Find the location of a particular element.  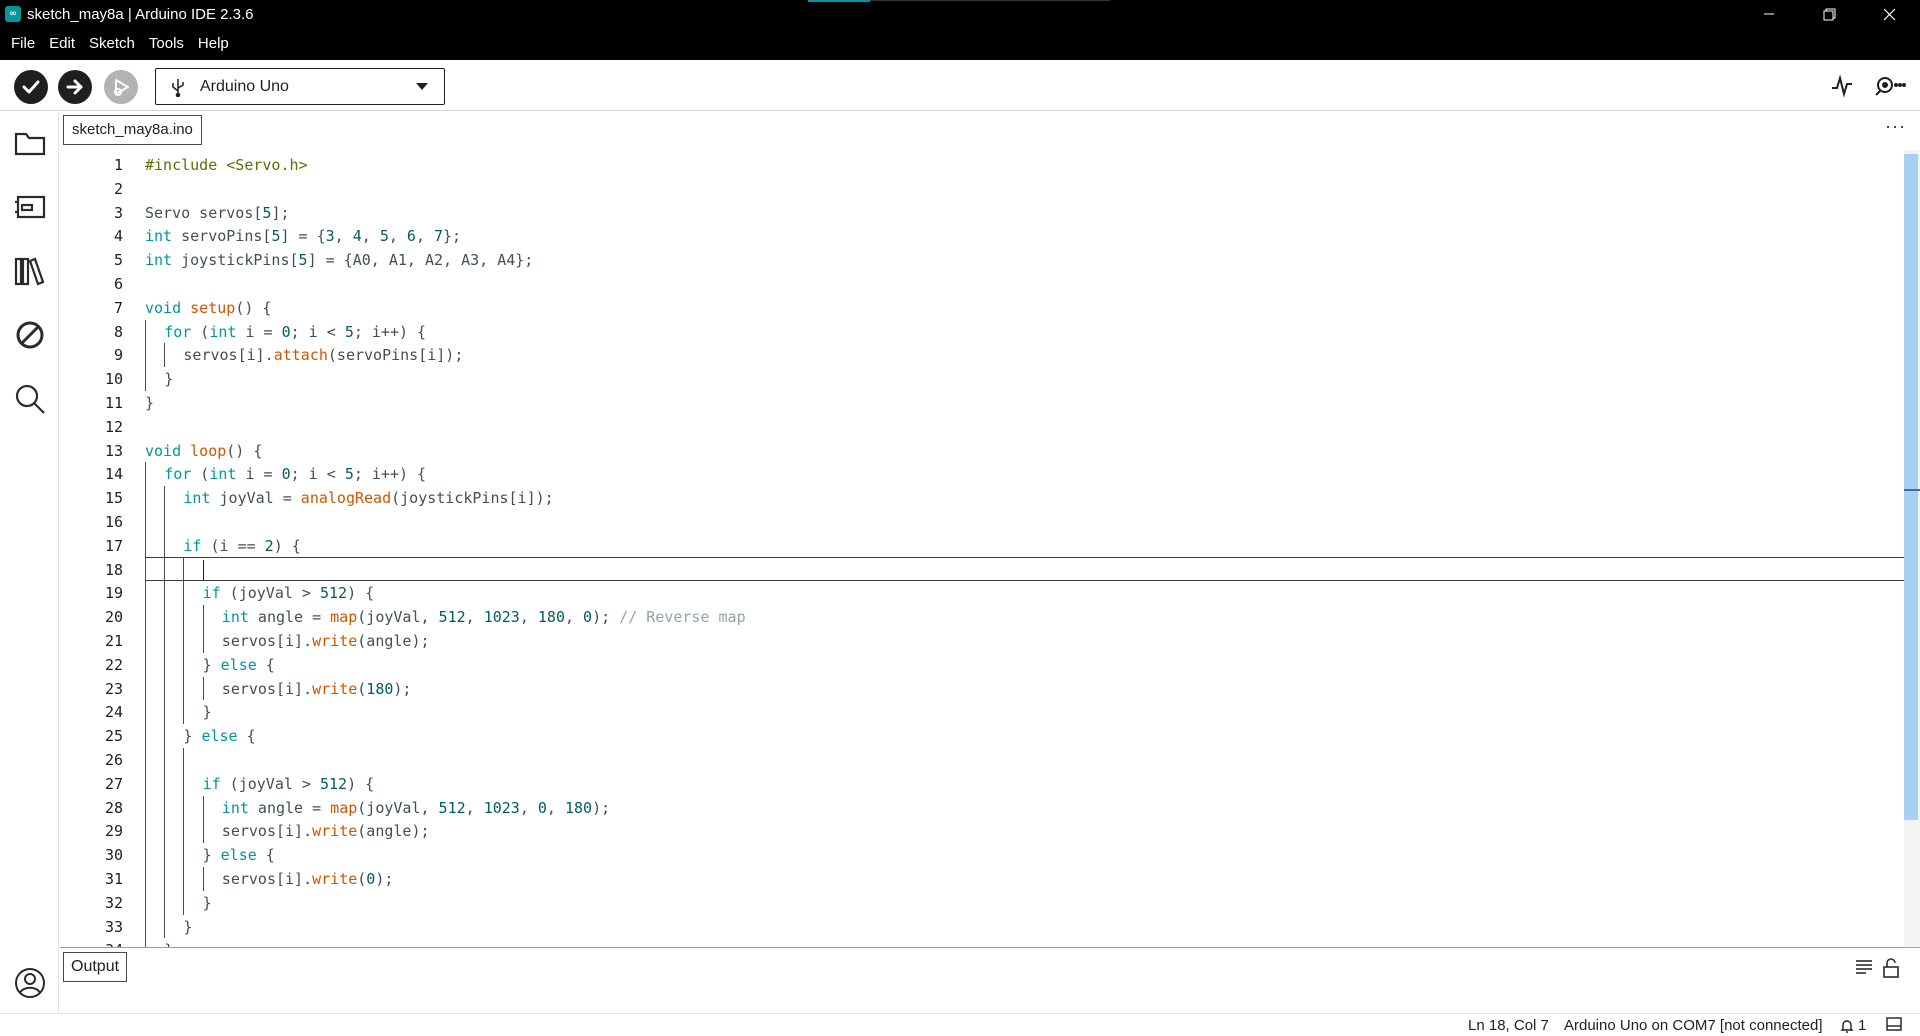

search-button is located at coordinates (30, 399).